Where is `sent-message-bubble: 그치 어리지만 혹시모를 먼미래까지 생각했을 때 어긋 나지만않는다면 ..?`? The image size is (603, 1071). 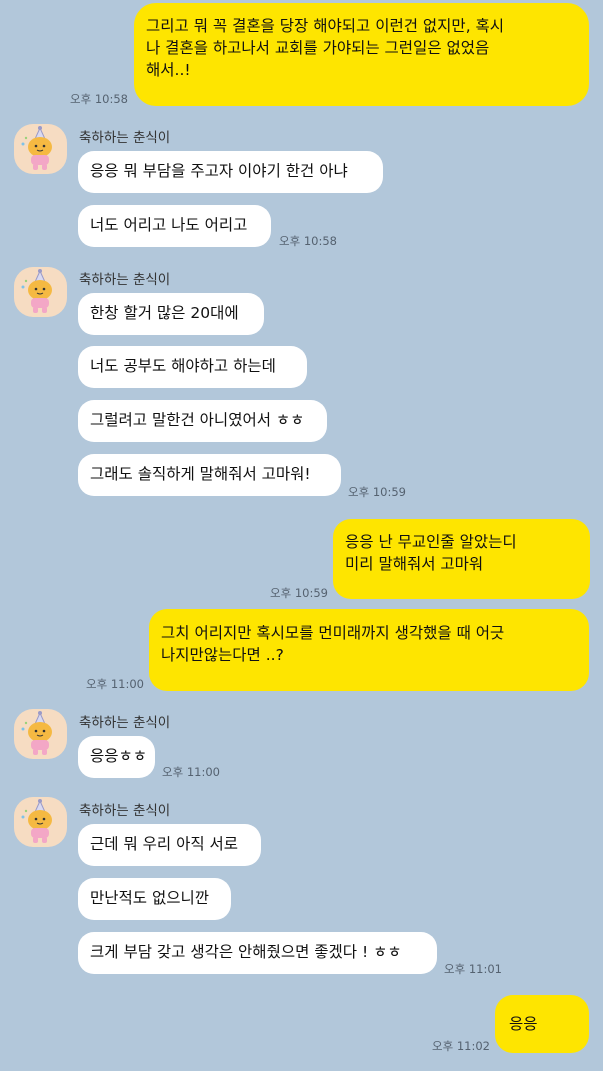
sent-message-bubble: 그치 어리지만 혹시모를 먼미래까지 생각했을 때 어긋 나지만않는다면 ..? is located at coordinates (369, 650).